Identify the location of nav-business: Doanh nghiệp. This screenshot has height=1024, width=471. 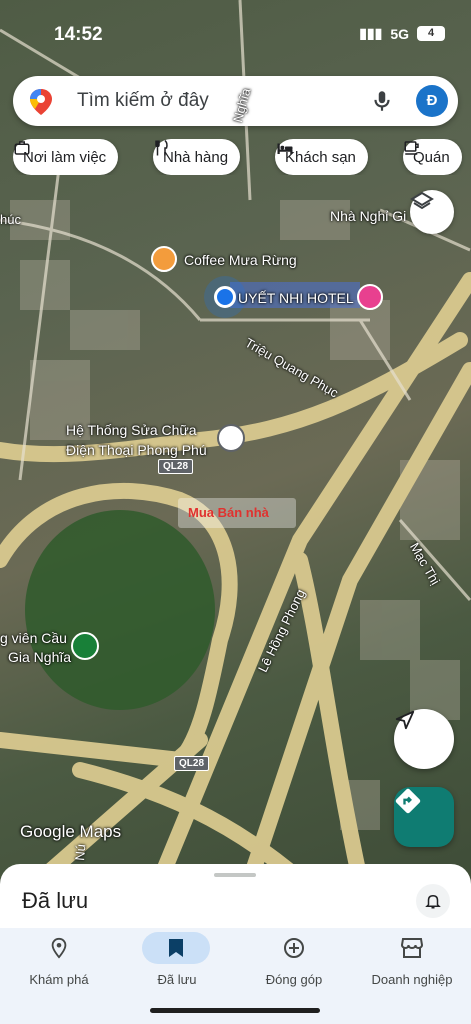
(412, 963).